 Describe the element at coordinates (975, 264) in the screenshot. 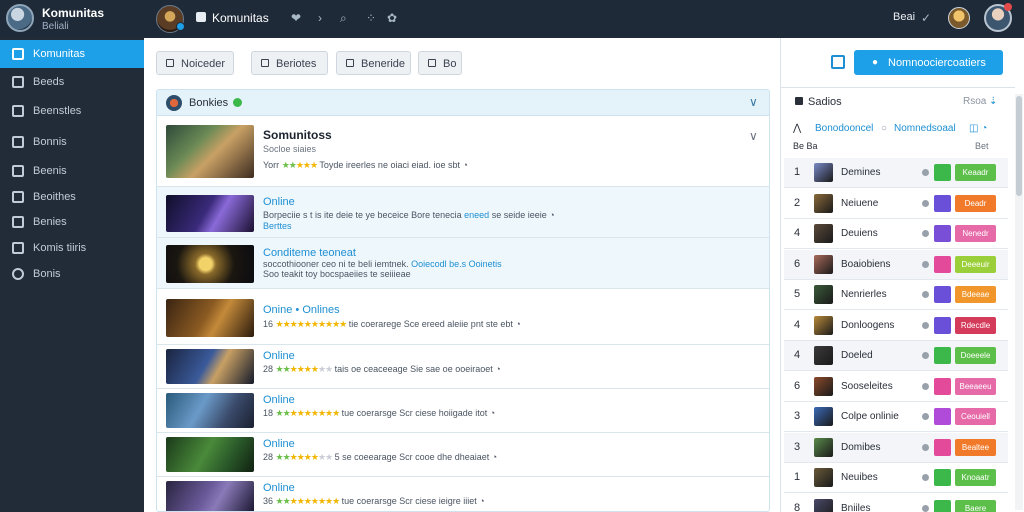

I see `player-badge: Deeeuir` at that location.